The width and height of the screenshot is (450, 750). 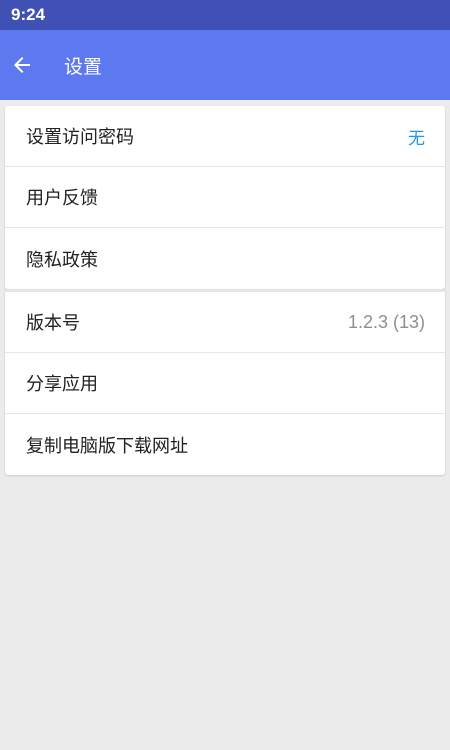 What do you see at coordinates (225, 136) in the screenshot?
I see `setting-access-password: 设置访问密码 无` at bounding box center [225, 136].